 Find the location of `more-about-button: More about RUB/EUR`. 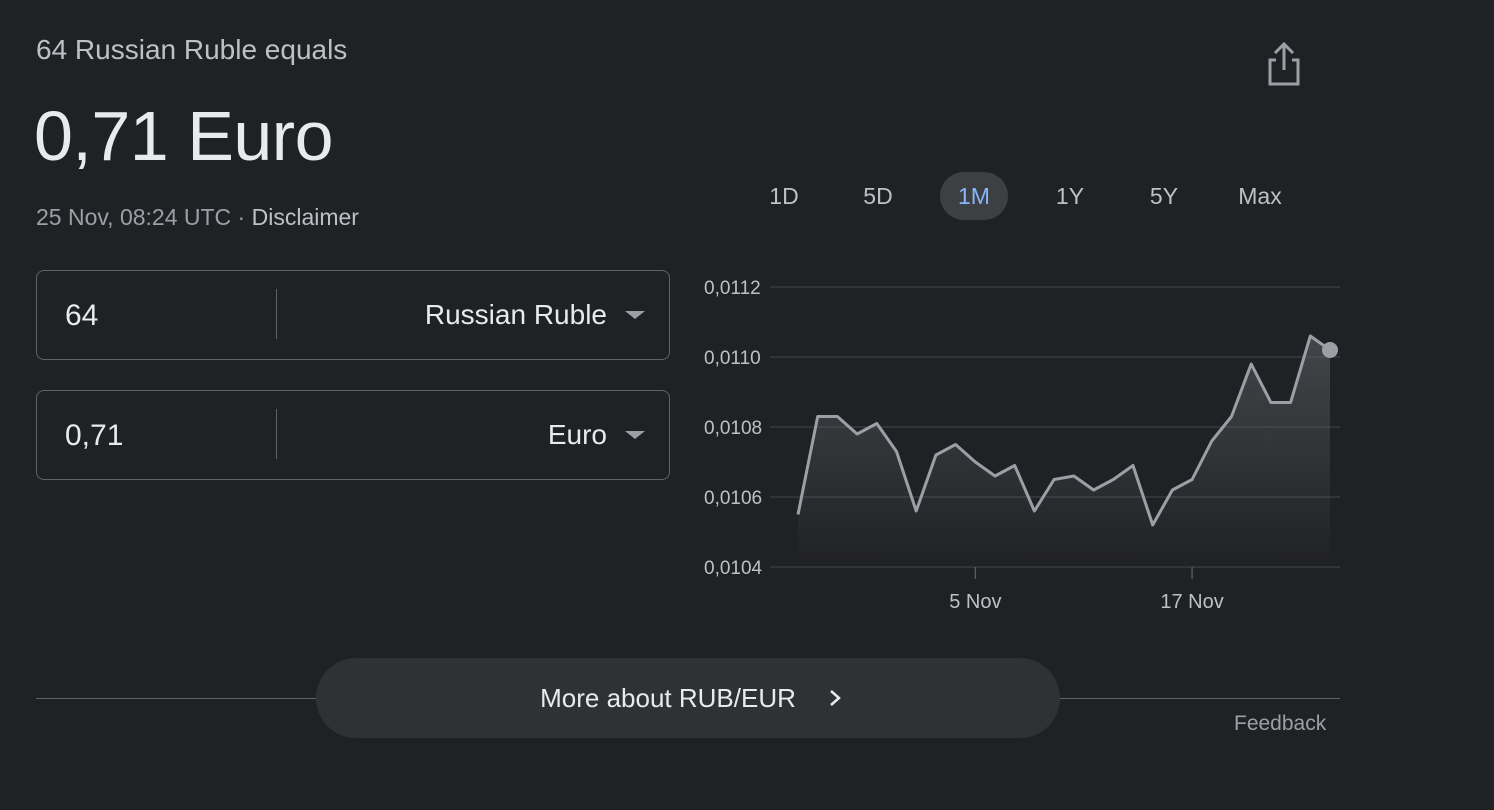

more-about-button: More about RUB/EUR is located at coordinates (688, 698).